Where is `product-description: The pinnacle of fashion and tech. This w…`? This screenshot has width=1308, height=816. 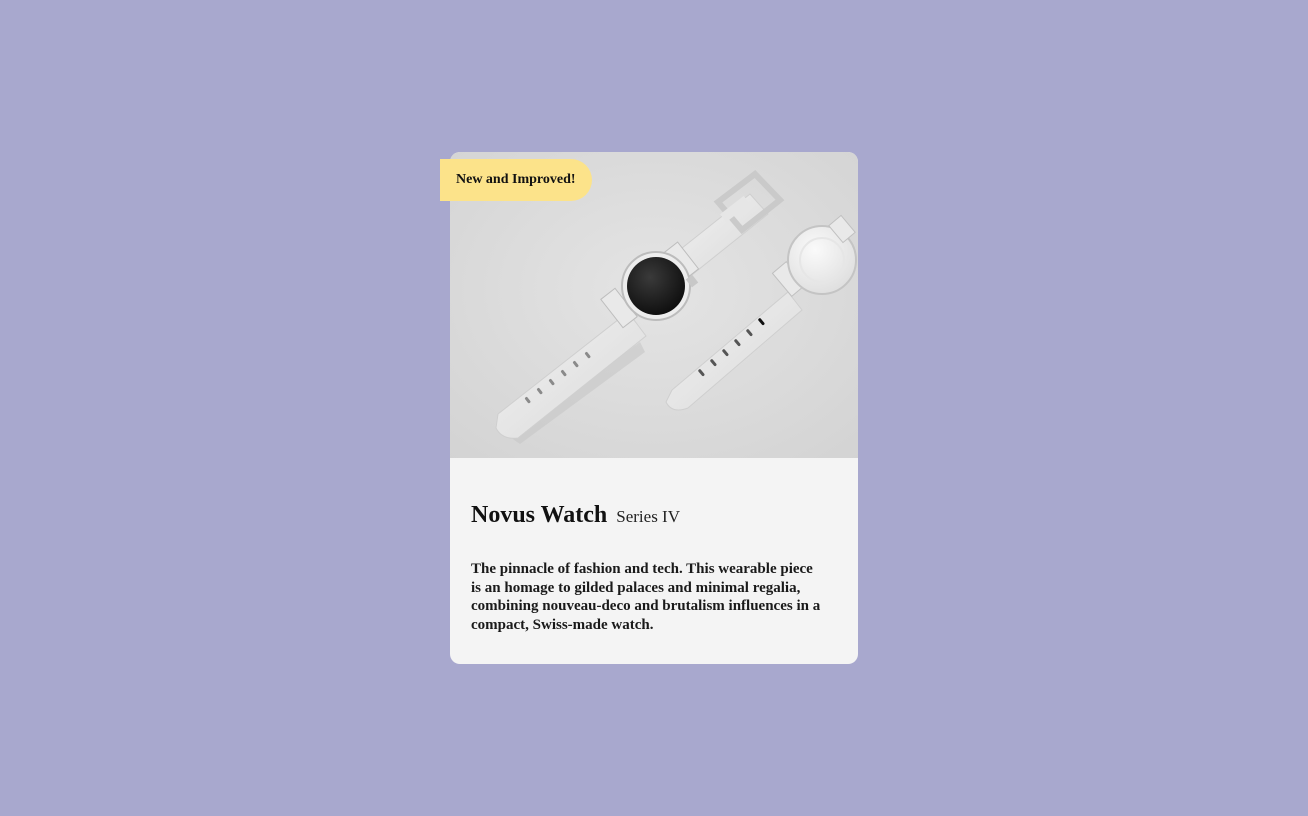 product-description: The pinnacle of fashion and tech. This w… is located at coordinates (646, 597).